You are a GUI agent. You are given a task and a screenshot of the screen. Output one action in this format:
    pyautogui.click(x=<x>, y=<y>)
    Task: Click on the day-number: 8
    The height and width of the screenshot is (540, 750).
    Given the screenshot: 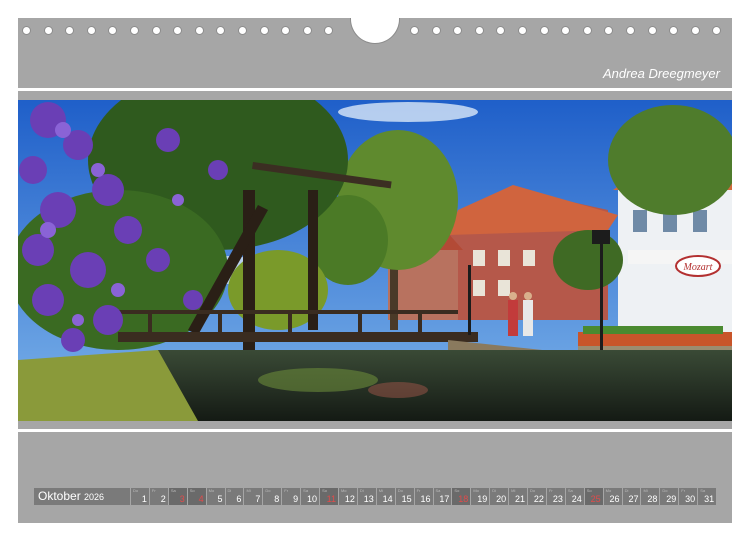 What is the action you would take?
    pyautogui.click(x=277, y=499)
    